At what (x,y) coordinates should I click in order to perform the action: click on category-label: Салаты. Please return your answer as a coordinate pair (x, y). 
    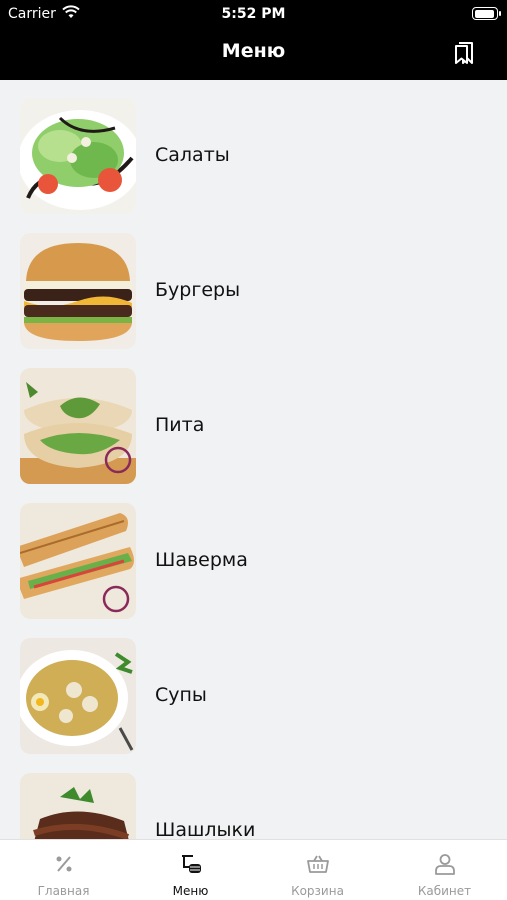
    Looking at the image, I should click on (192, 155).